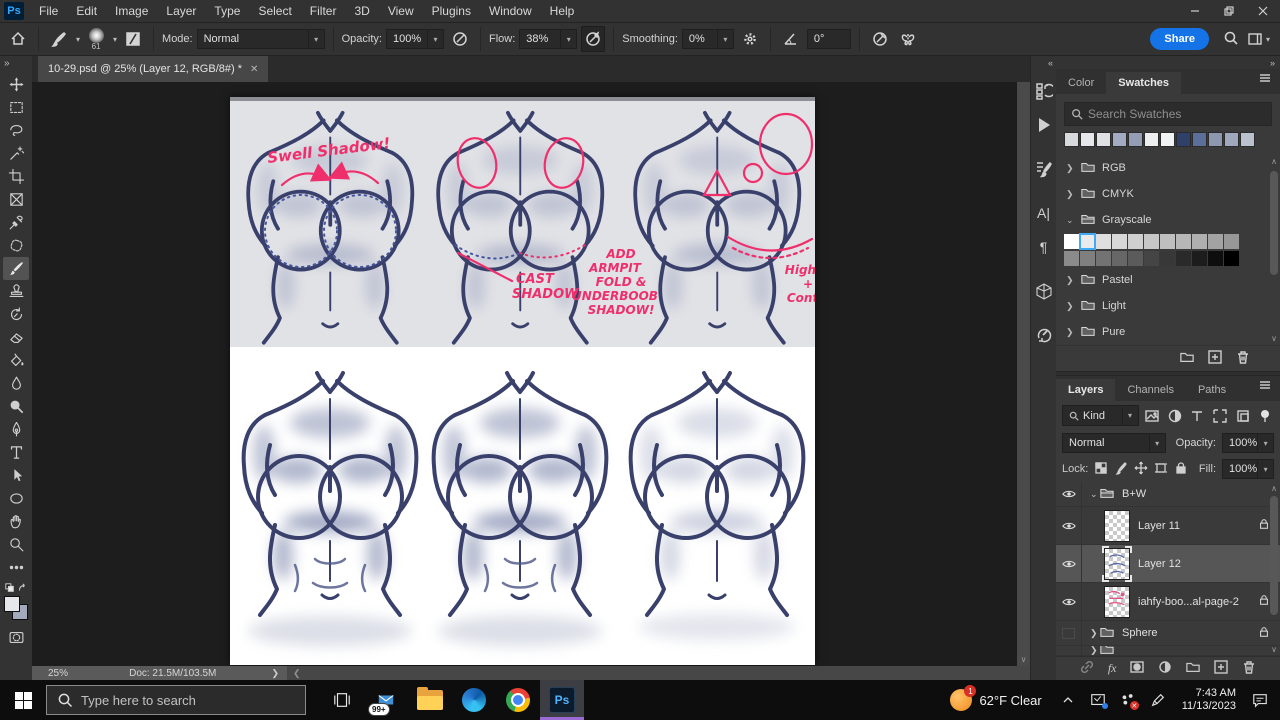 The height and width of the screenshot is (720, 1280). I want to click on scroll-up-icon: ∧, so click(1274, 488).